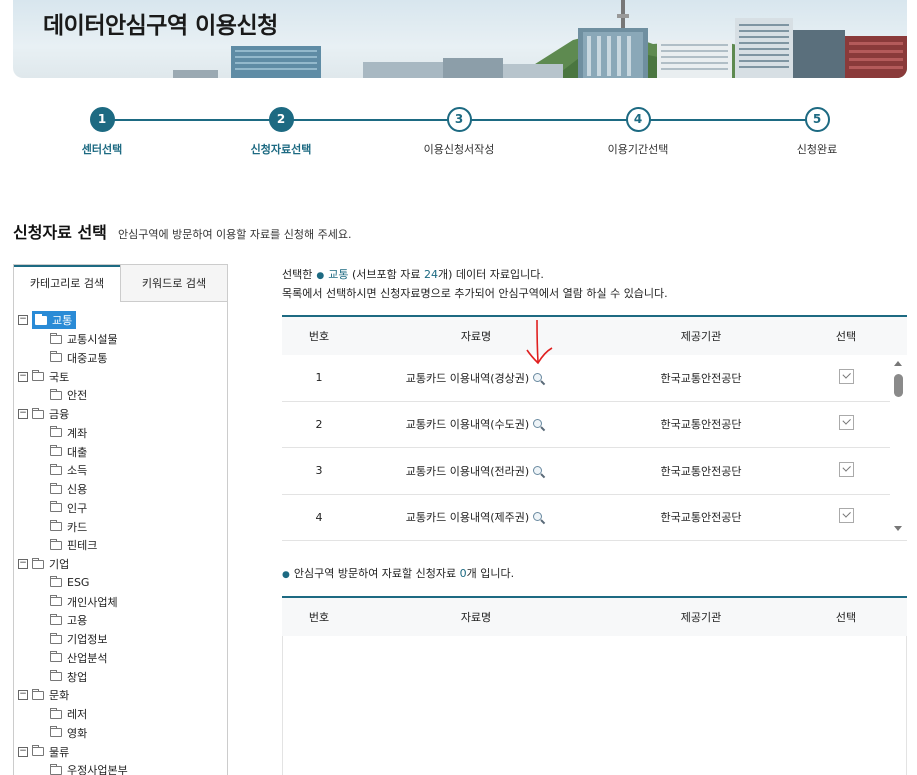  Describe the element at coordinates (68, 489) in the screenshot. I see `tree-node: 신용` at that location.